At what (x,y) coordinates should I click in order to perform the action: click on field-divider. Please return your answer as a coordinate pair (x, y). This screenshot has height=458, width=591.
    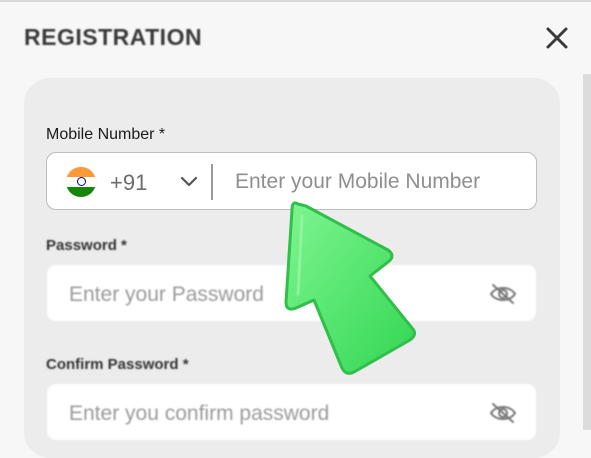
    Looking at the image, I should click on (212, 182).